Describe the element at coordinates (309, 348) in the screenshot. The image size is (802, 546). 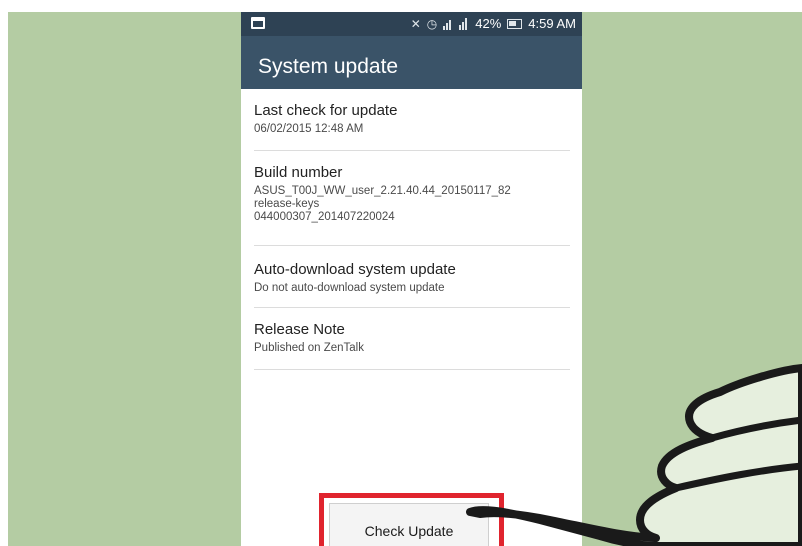
I see `list-item-subtitle: Published on ZenTalk` at that location.